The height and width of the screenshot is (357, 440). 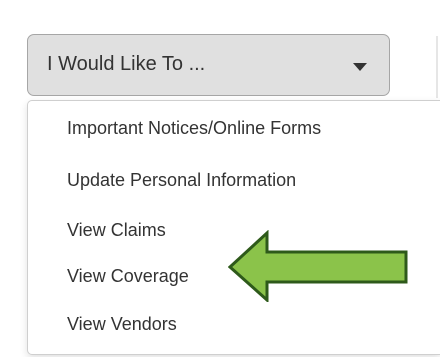 I want to click on menu-item-view-coverage: View Coverage, so click(x=128, y=276).